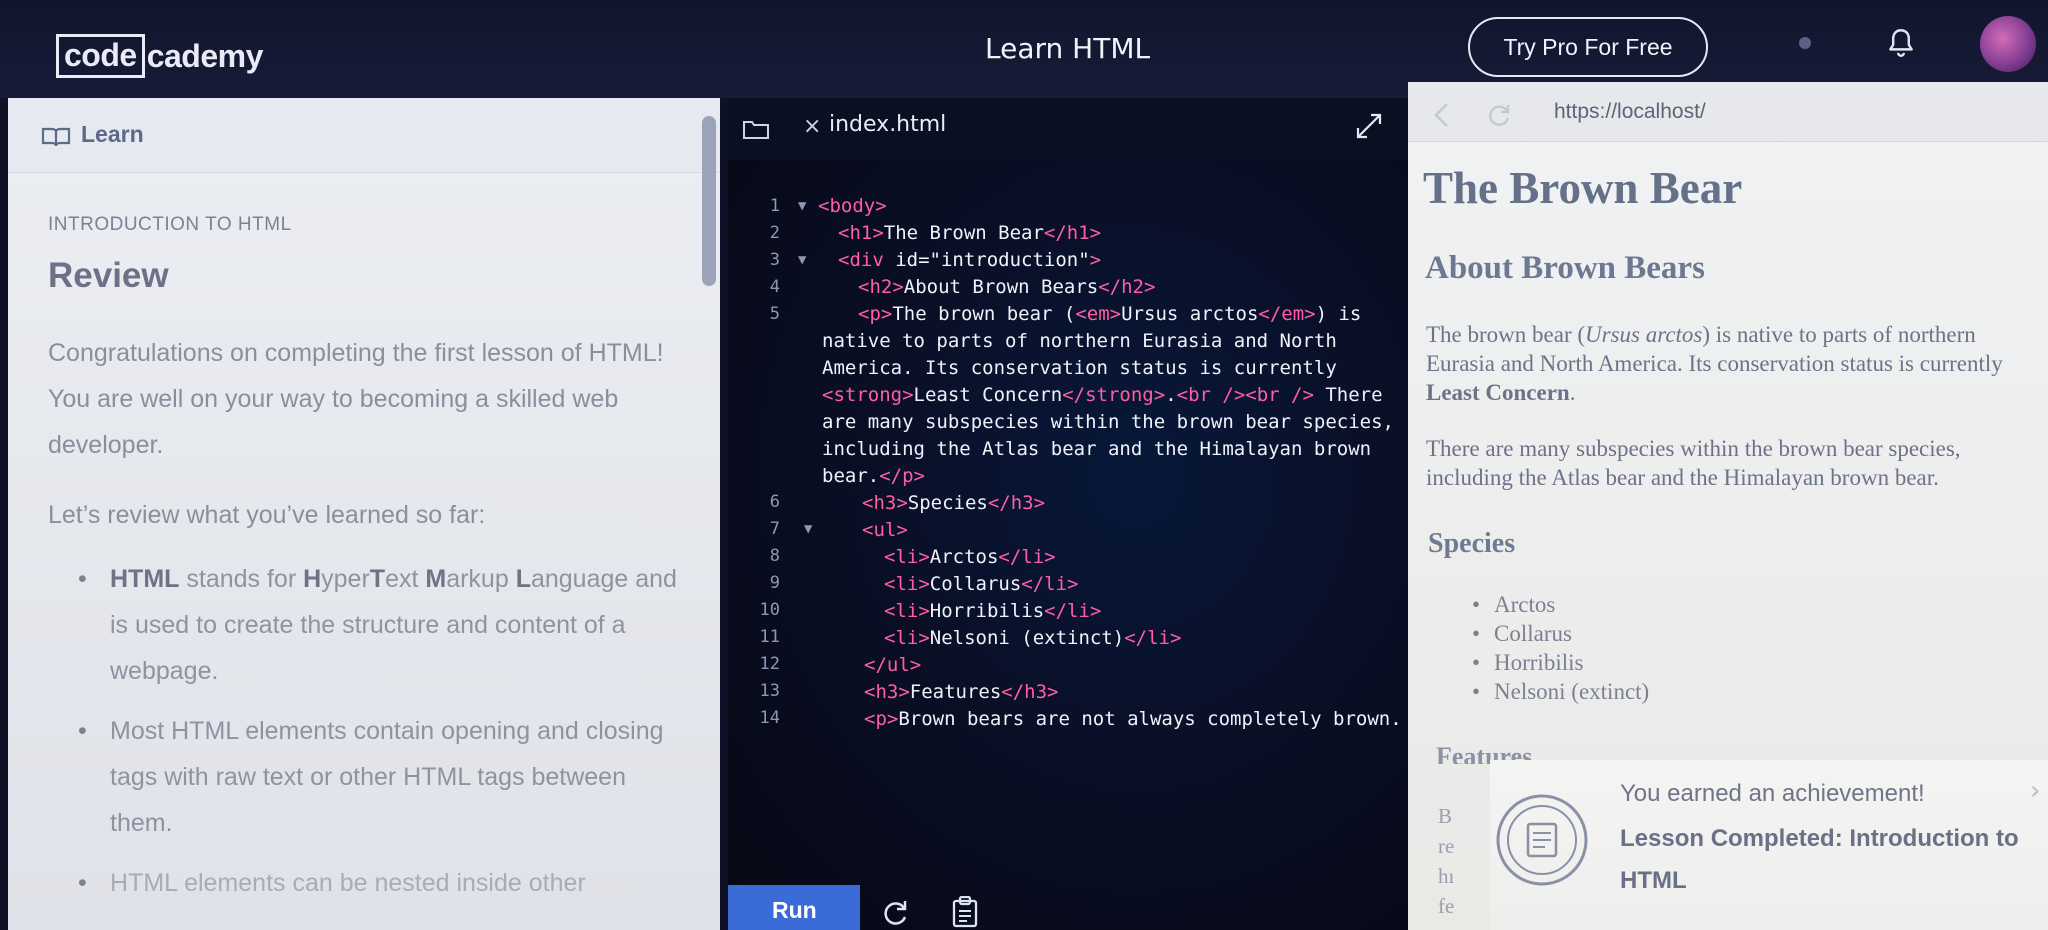 This screenshot has width=2048, height=930. Describe the element at coordinates (774, 502) in the screenshot. I see `line-number: 6` at that location.